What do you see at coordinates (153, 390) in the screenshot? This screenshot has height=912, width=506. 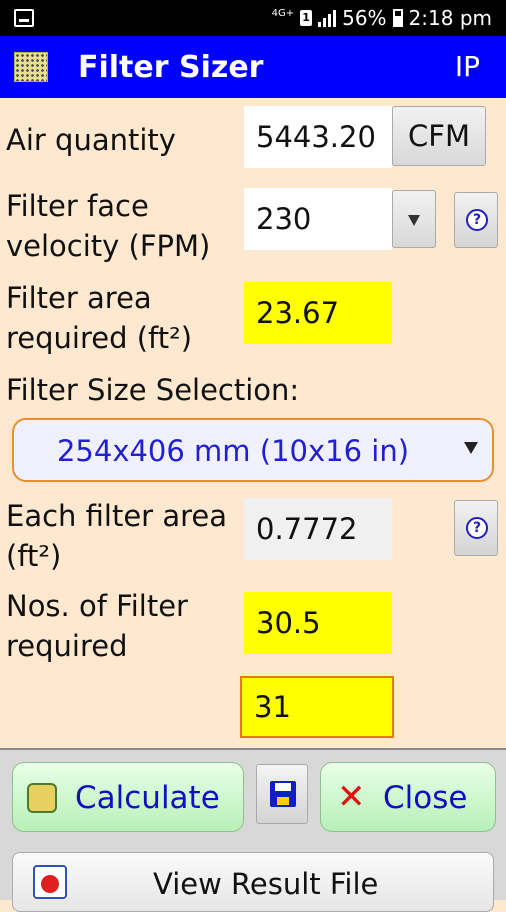 I see `size-selection-label: Filter Size Selection:` at bounding box center [153, 390].